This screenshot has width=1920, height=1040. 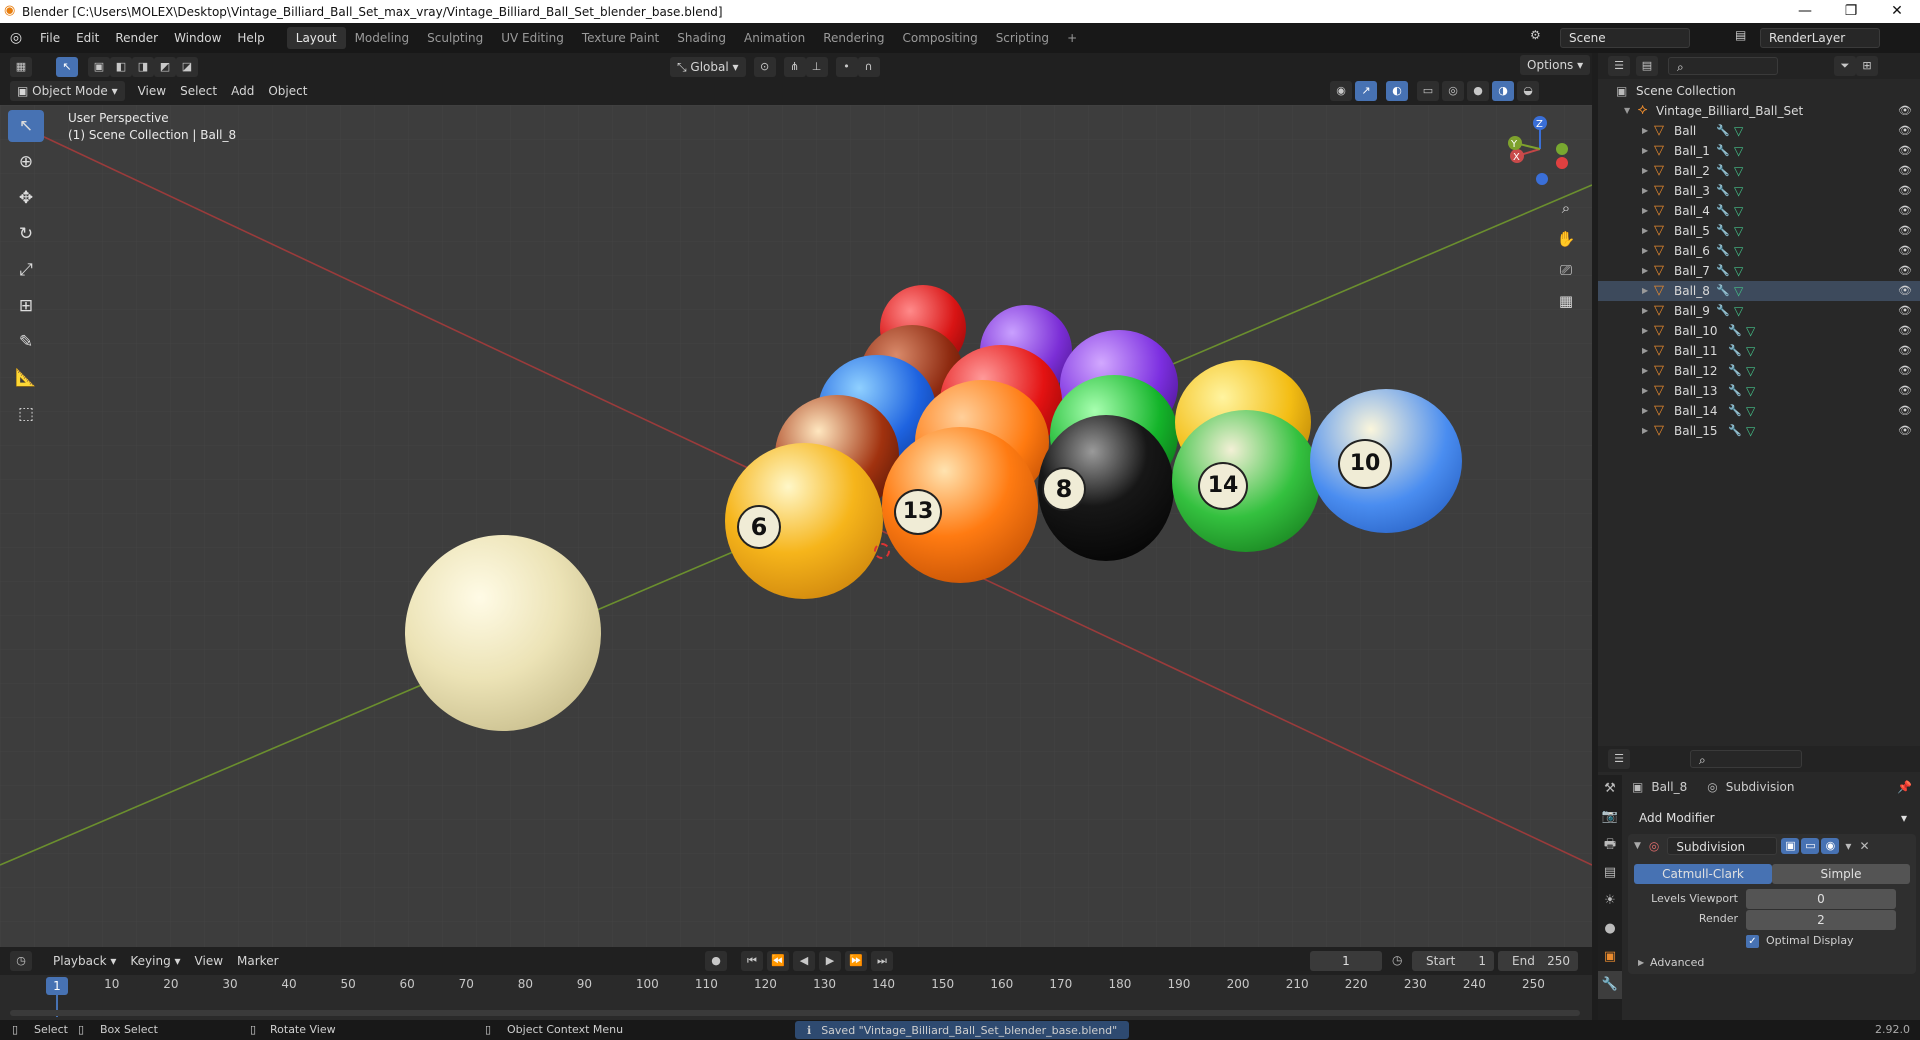 I want to click on falloff-icon: ∩, so click(x=868, y=67).